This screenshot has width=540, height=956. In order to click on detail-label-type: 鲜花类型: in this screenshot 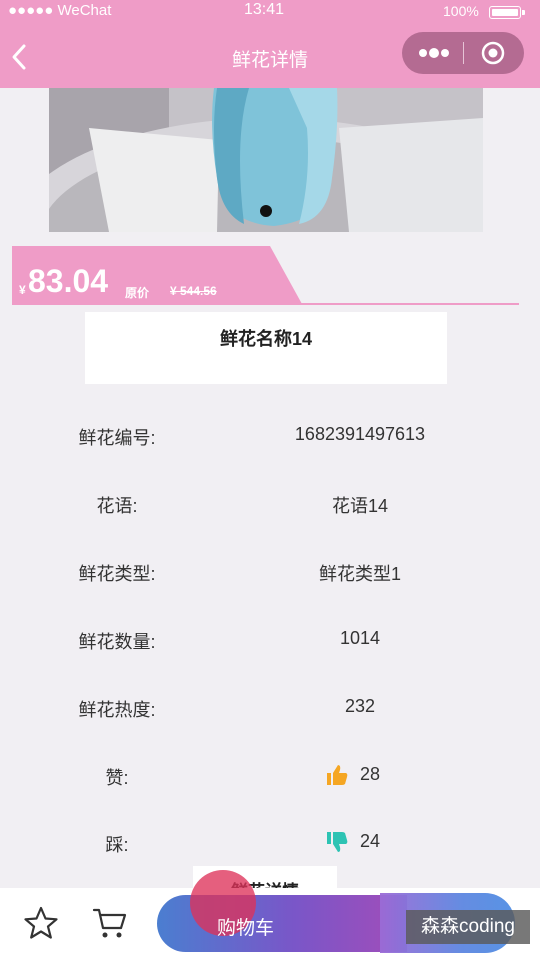, I will do `click(117, 574)`.